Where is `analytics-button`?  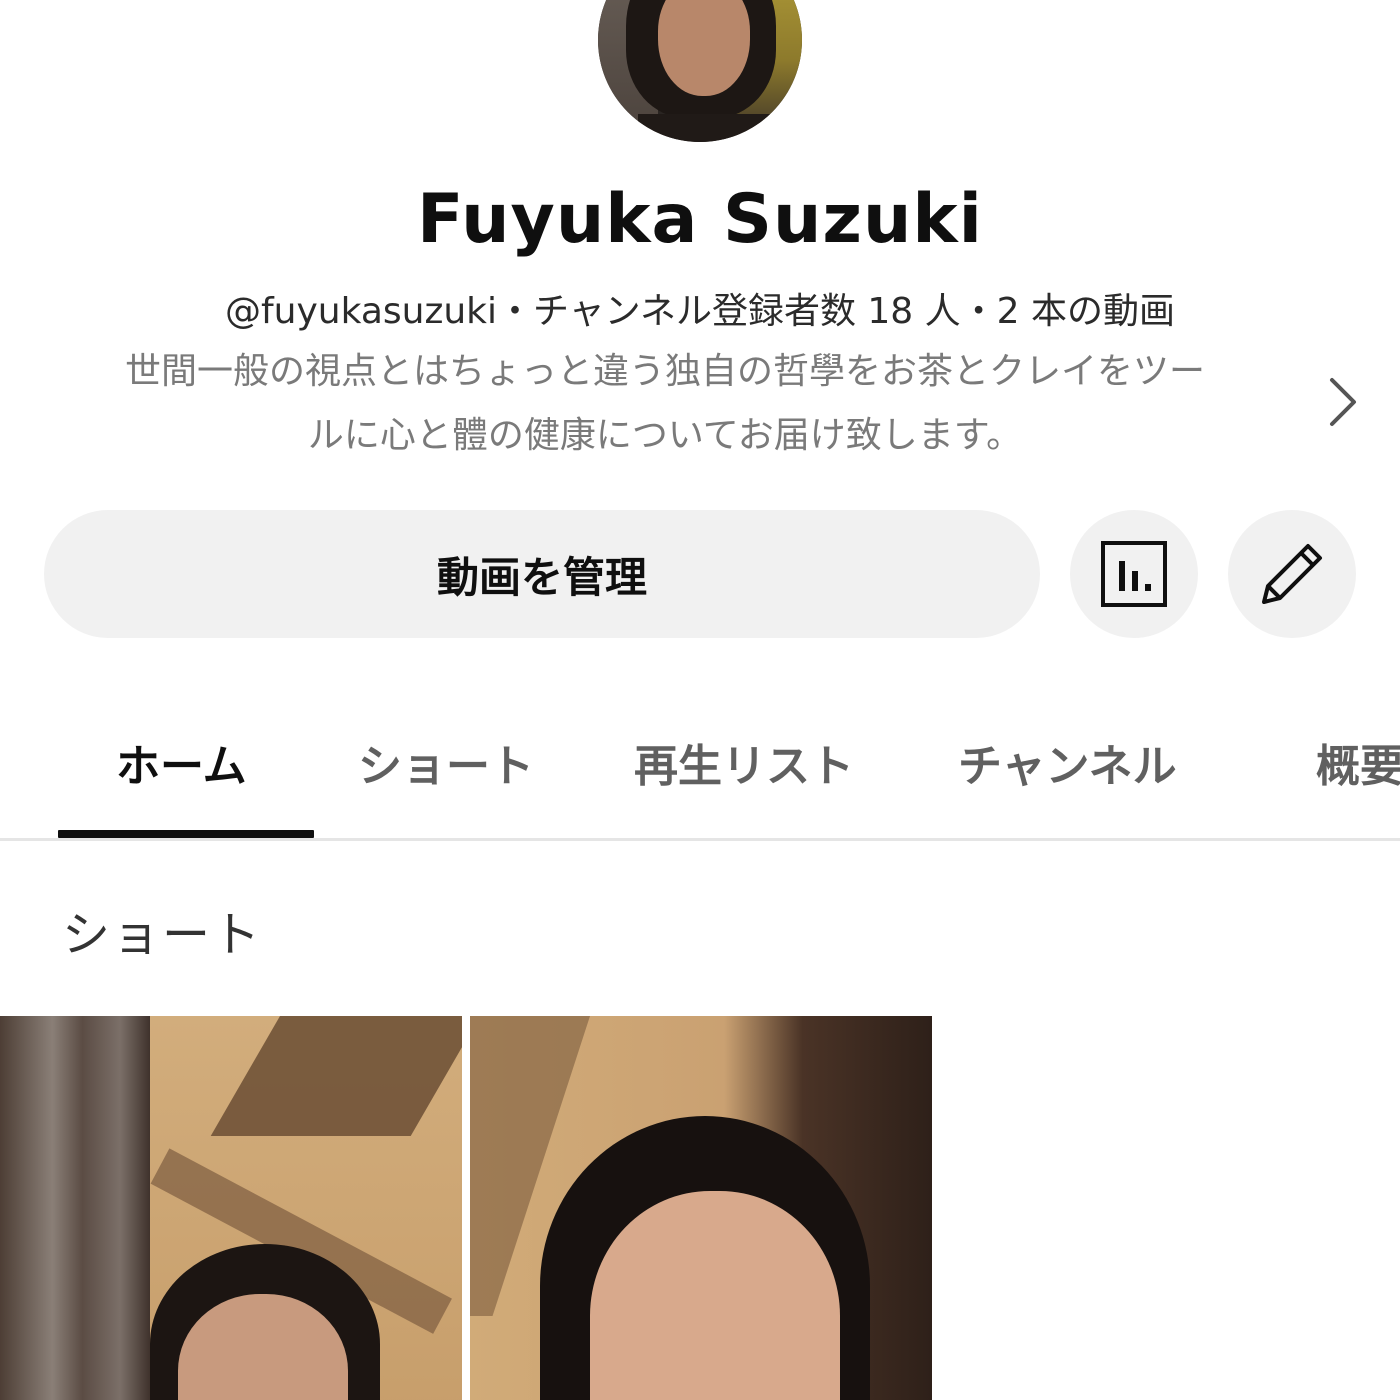
analytics-button is located at coordinates (1134, 574).